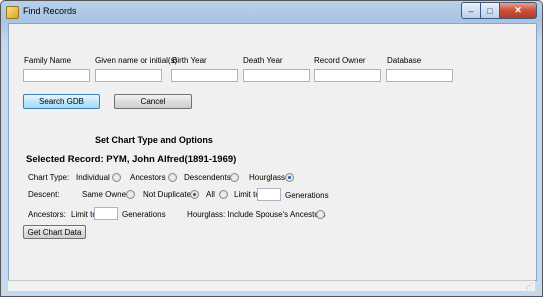 Image resolution: width=543 pixels, height=297 pixels. What do you see at coordinates (106, 213) in the screenshot?
I see `ancestors-limit-field` at bounding box center [106, 213].